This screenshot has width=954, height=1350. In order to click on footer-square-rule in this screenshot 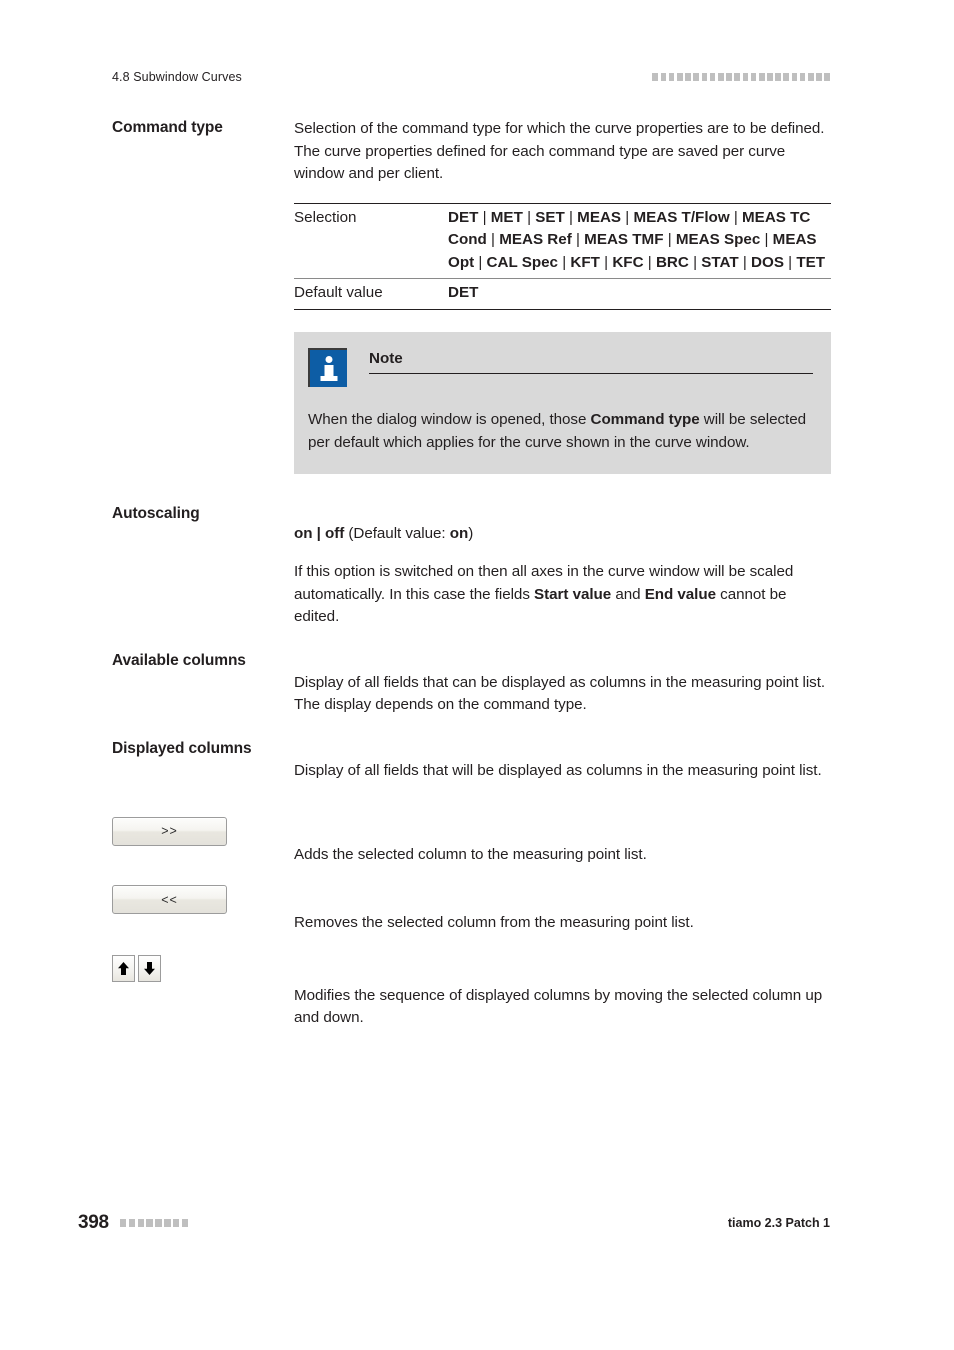, I will do `click(154, 1223)`.